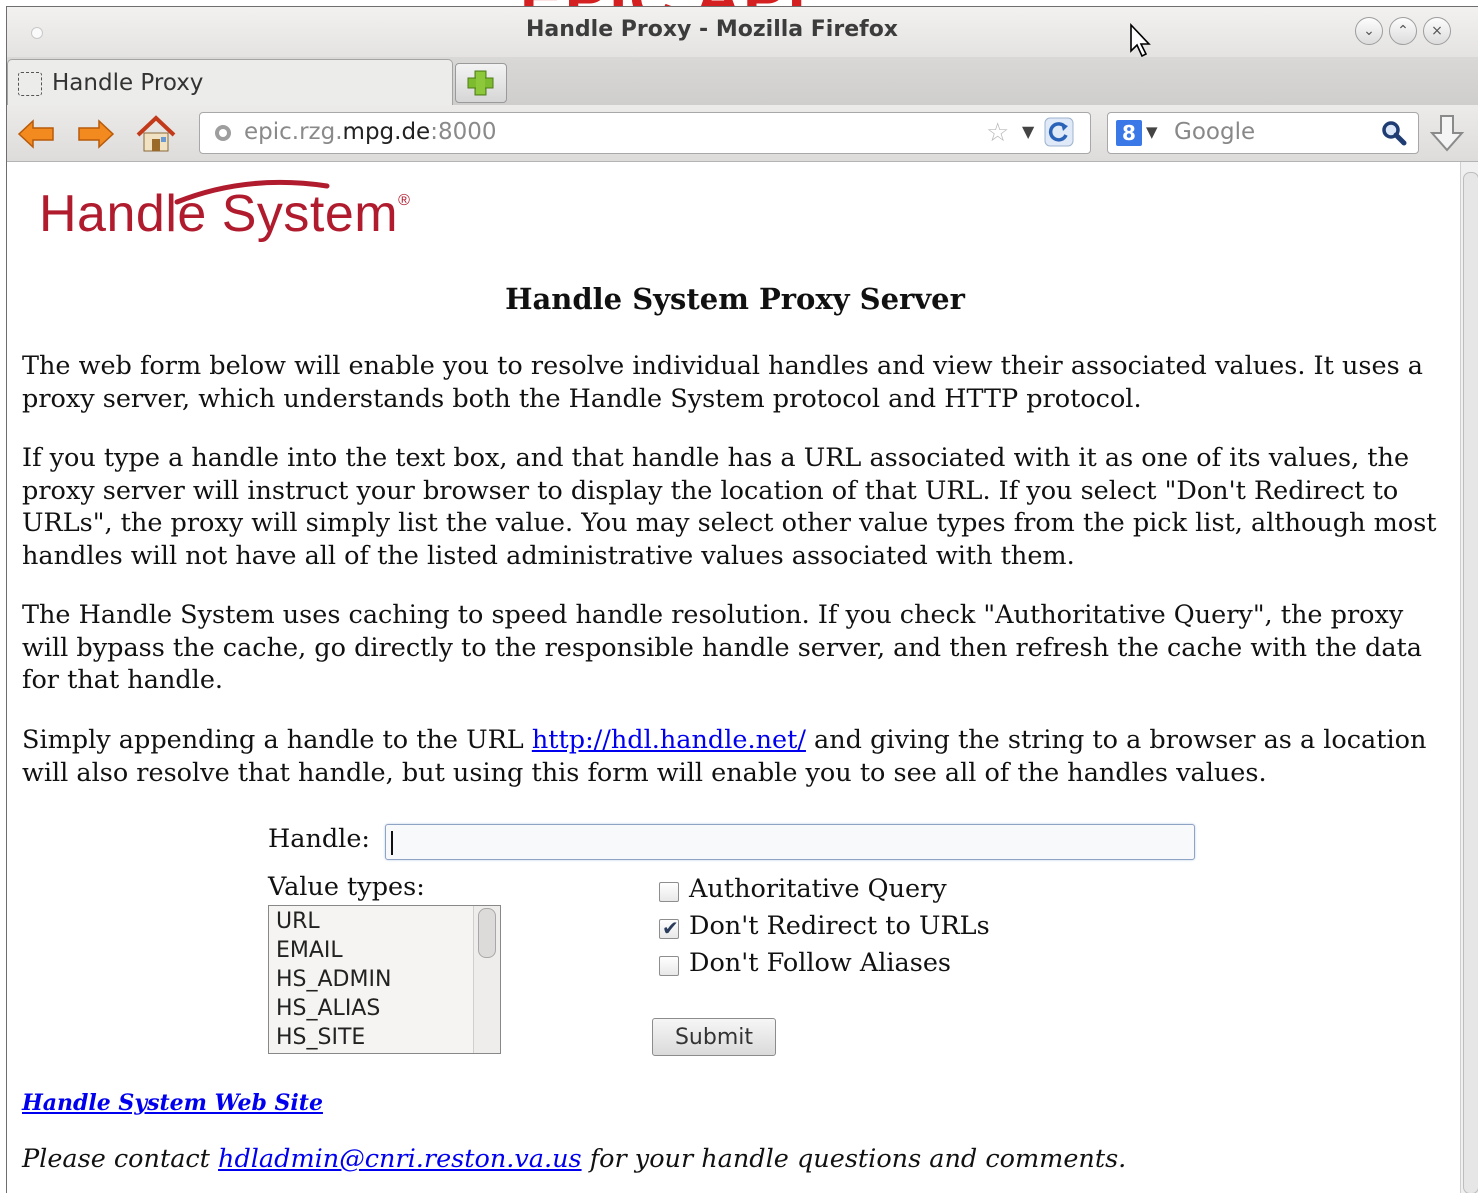 The width and height of the screenshot is (1478, 1193). What do you see at coordinates (30, 84) in the screenshot?
I see `page-favicon-icon` at bounding box center [30, 84].